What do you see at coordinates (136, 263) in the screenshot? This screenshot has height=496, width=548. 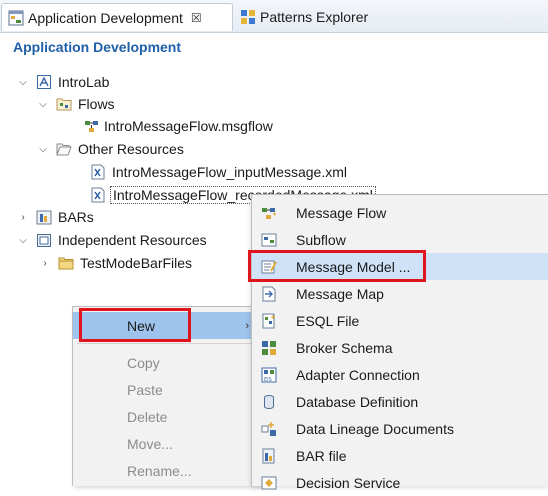 I see `tree-item-label: TestModeBarFiles` at bounding box center [136, 263].